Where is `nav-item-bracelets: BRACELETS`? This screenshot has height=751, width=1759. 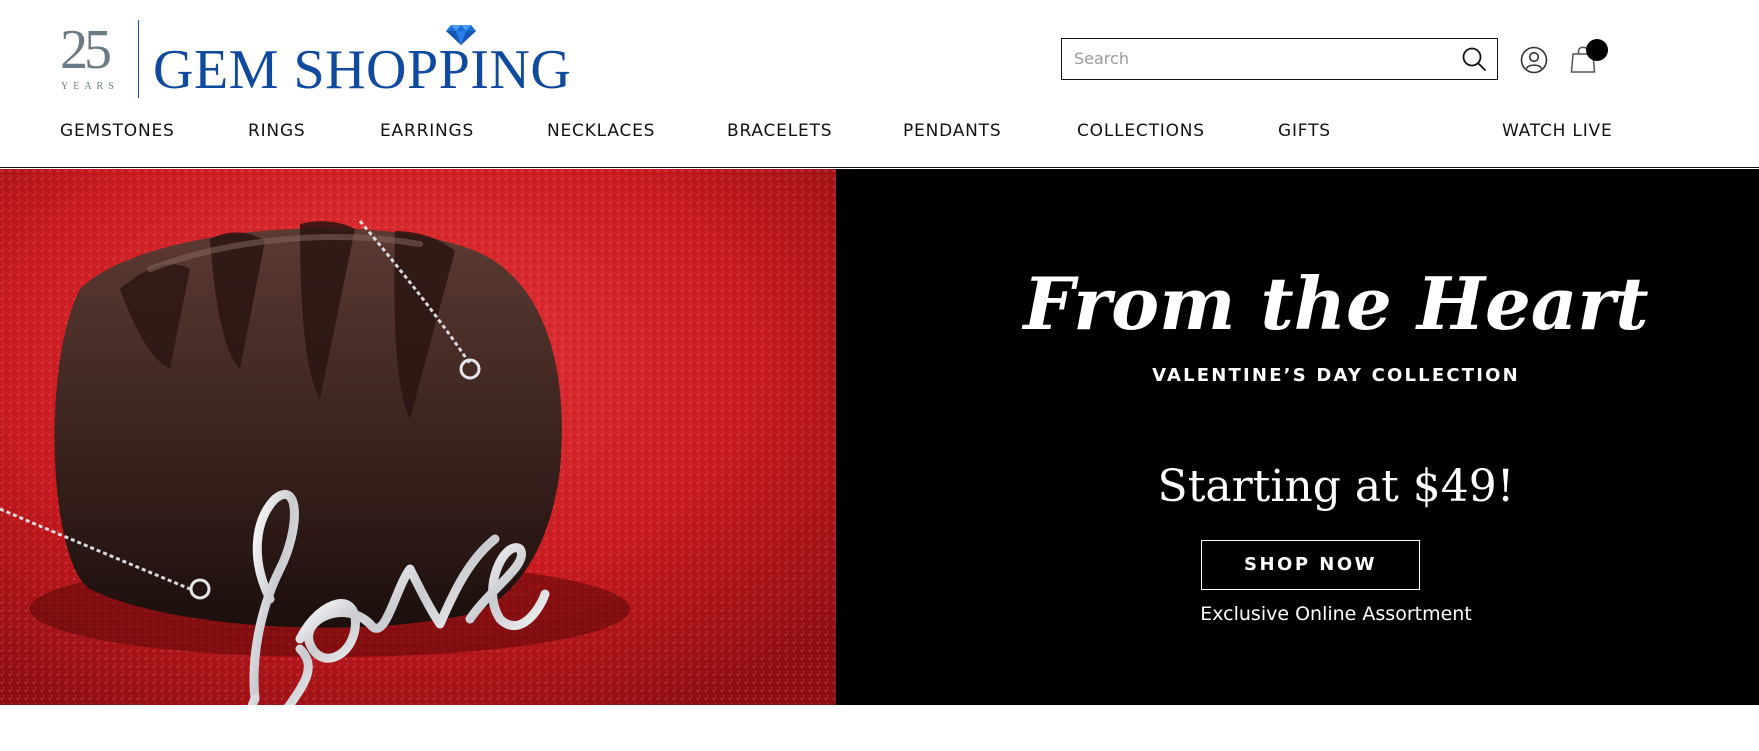
nav-item-bracelets: BRACELETS is located at coordinates (779, 131).